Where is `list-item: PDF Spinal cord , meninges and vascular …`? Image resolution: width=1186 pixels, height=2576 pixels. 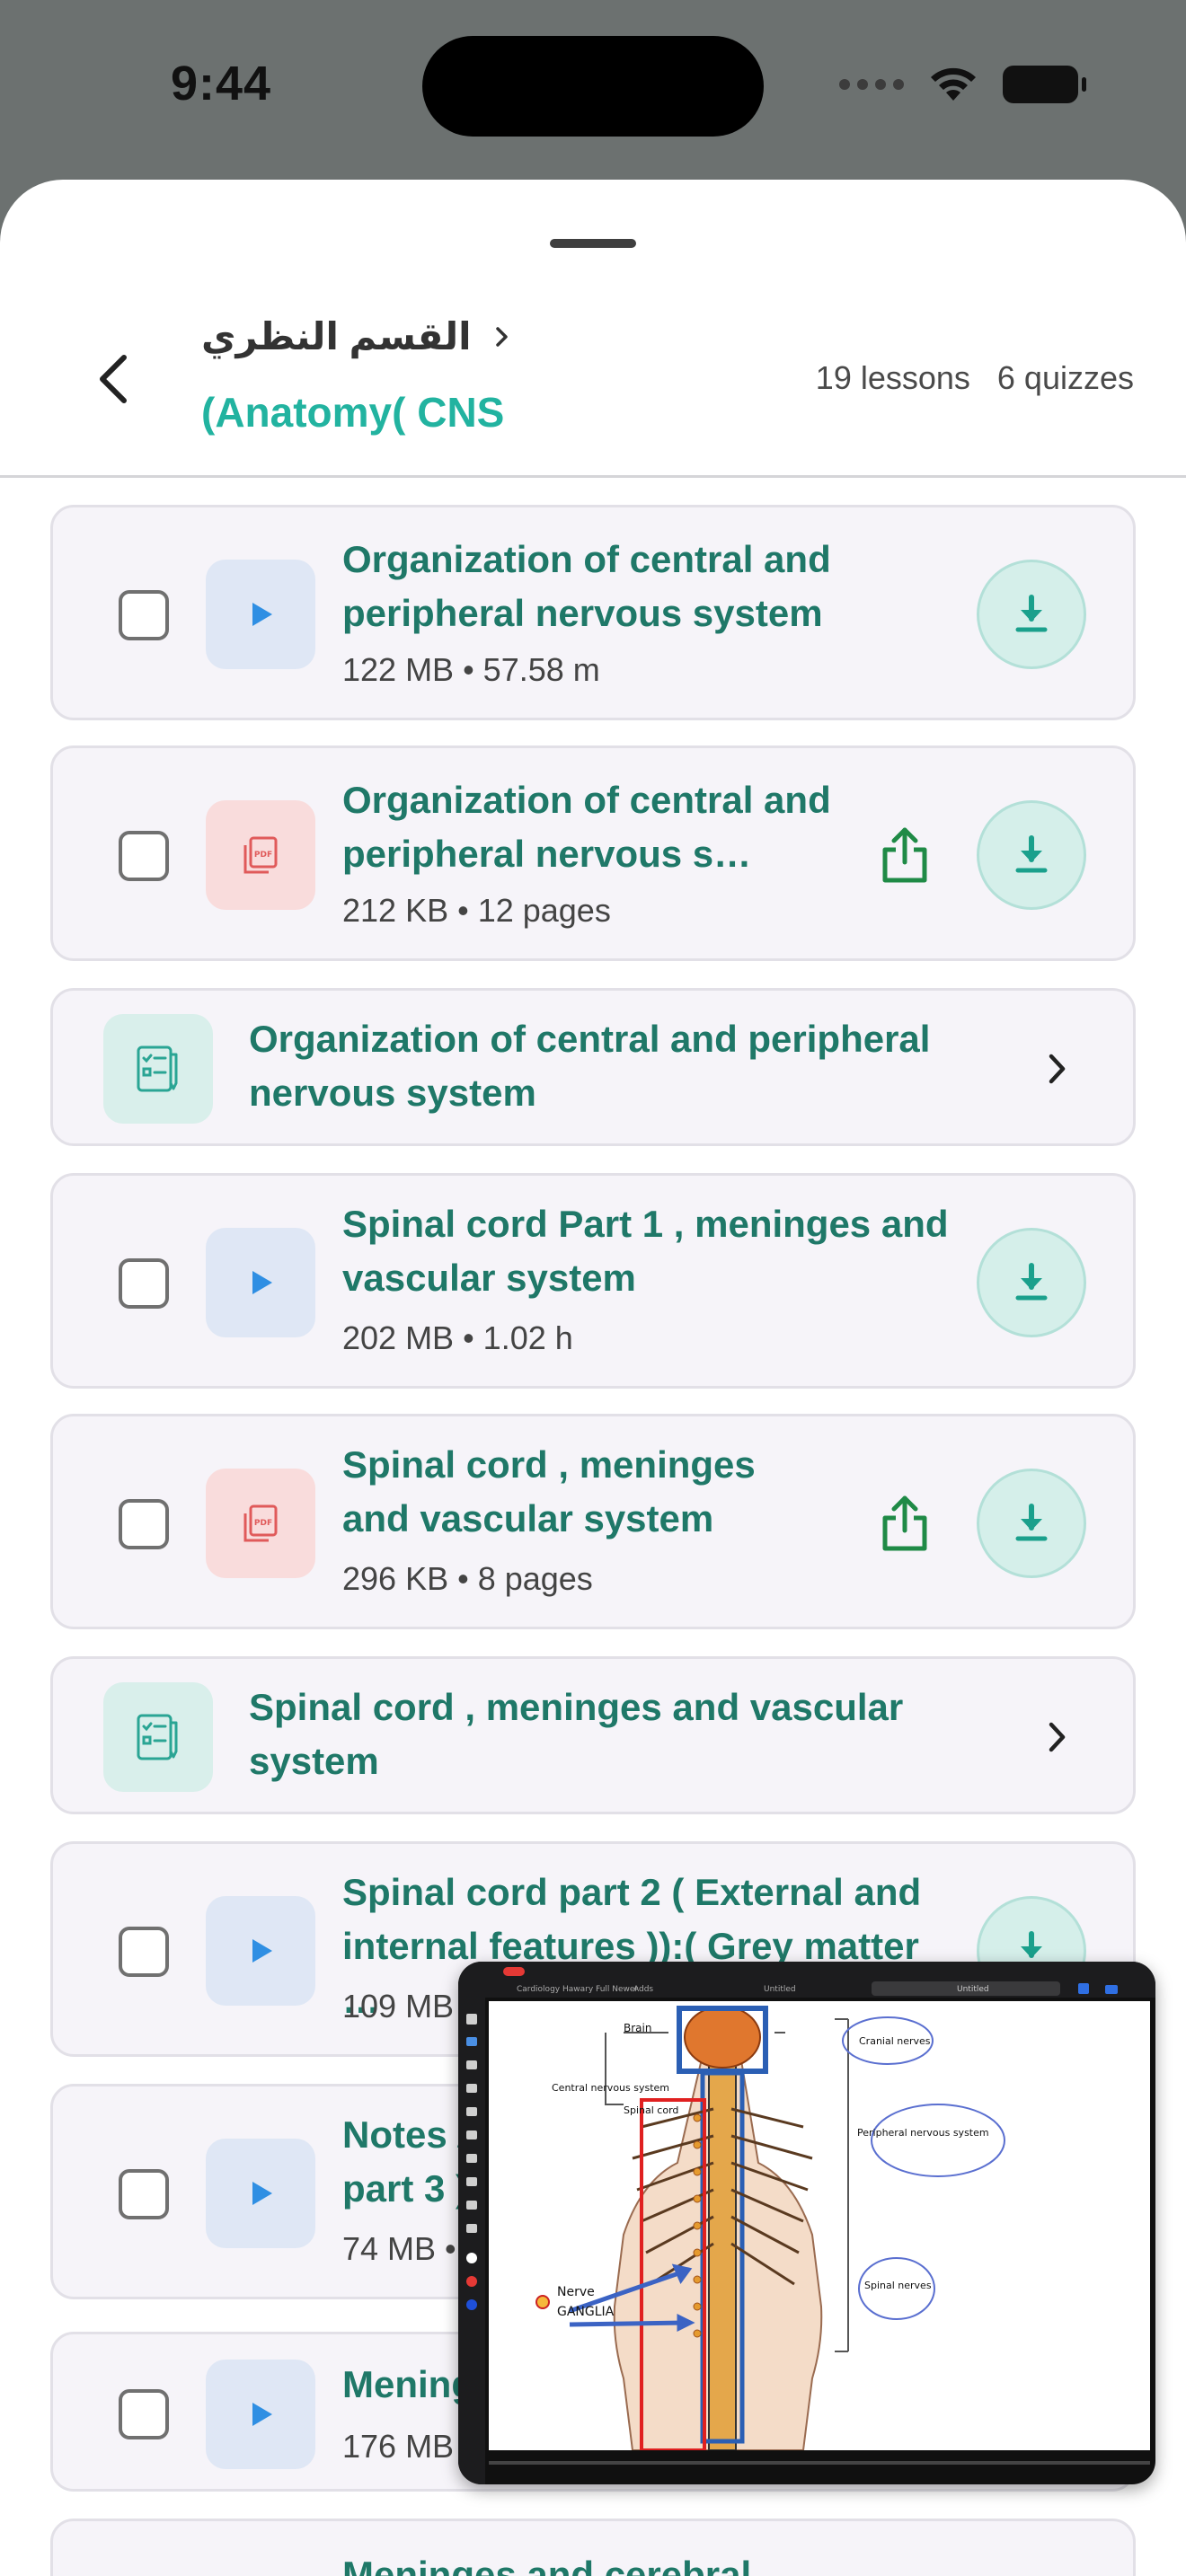
list-item: PDF Spinal cord , meninges and vascular … is located at coordinates (593, 1521).